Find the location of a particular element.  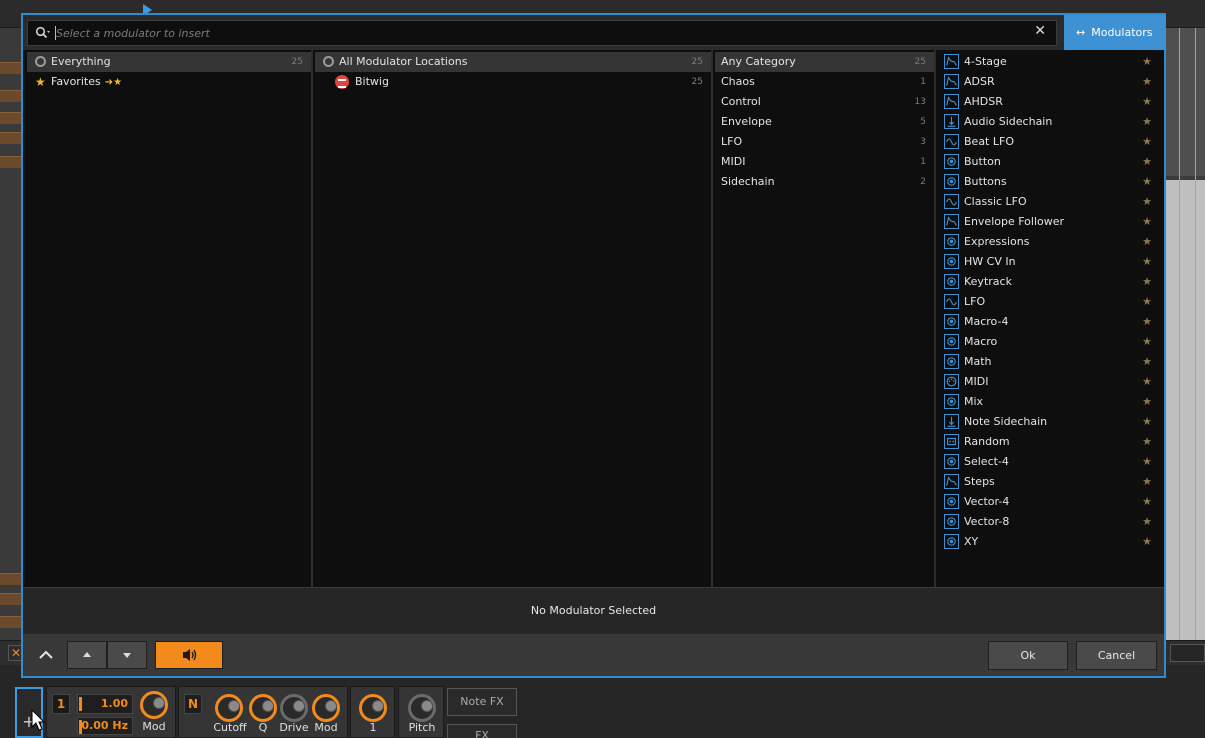

category-item-lfo: LFO 3 is located at coordinates (824, 142).